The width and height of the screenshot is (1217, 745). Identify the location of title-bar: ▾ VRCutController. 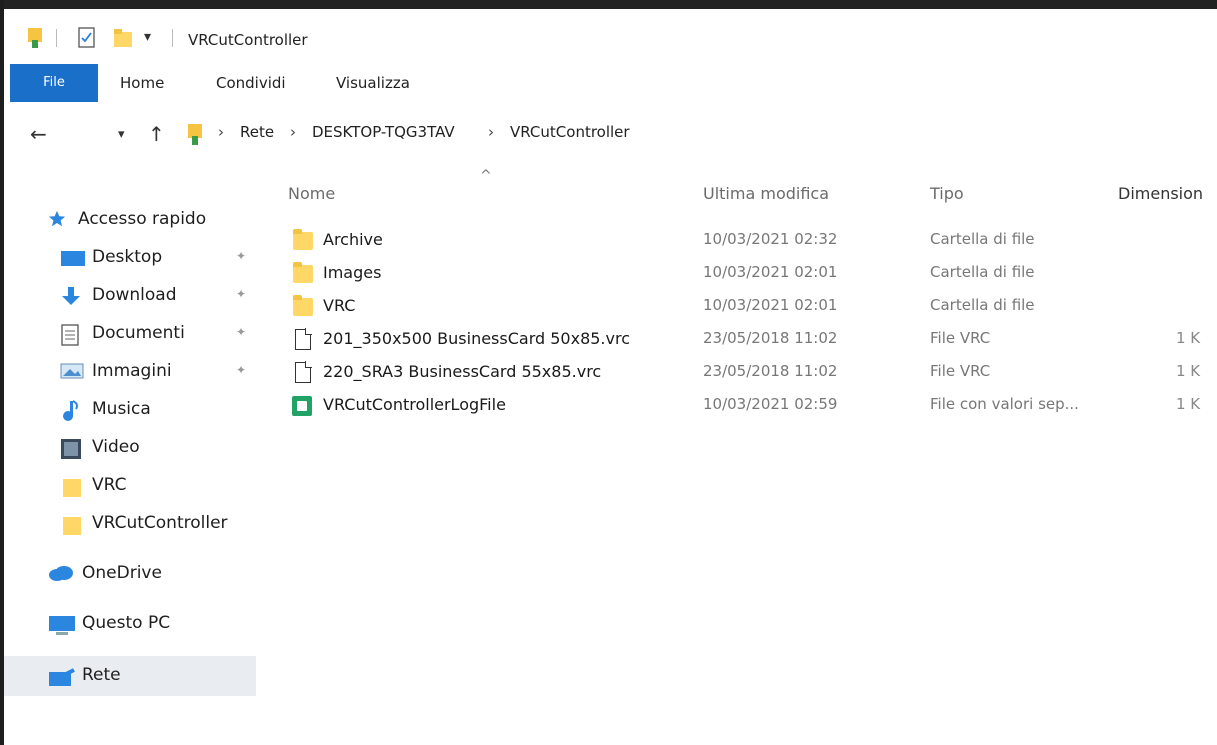
(610, 35).